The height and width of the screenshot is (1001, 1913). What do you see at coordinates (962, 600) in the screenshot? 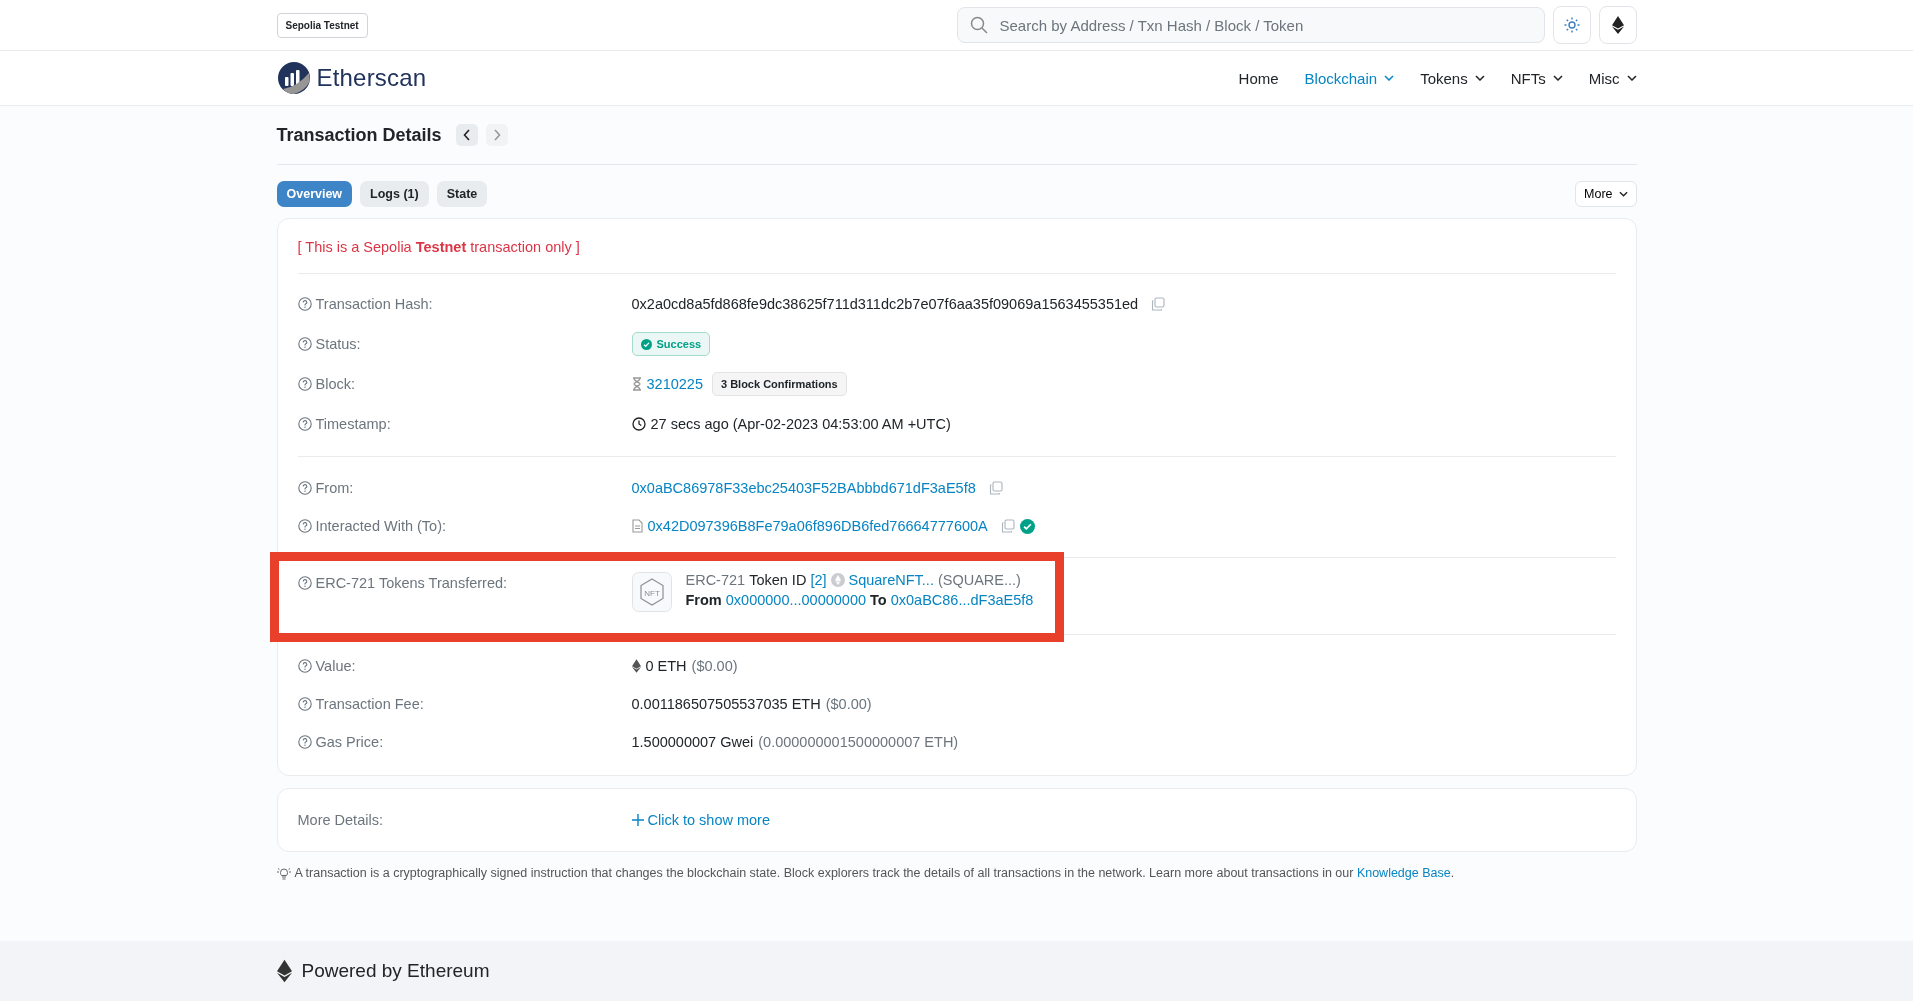
I see `address-link: 0x0aBC86...dF3aE5f8` at bounding box center [962, 600].